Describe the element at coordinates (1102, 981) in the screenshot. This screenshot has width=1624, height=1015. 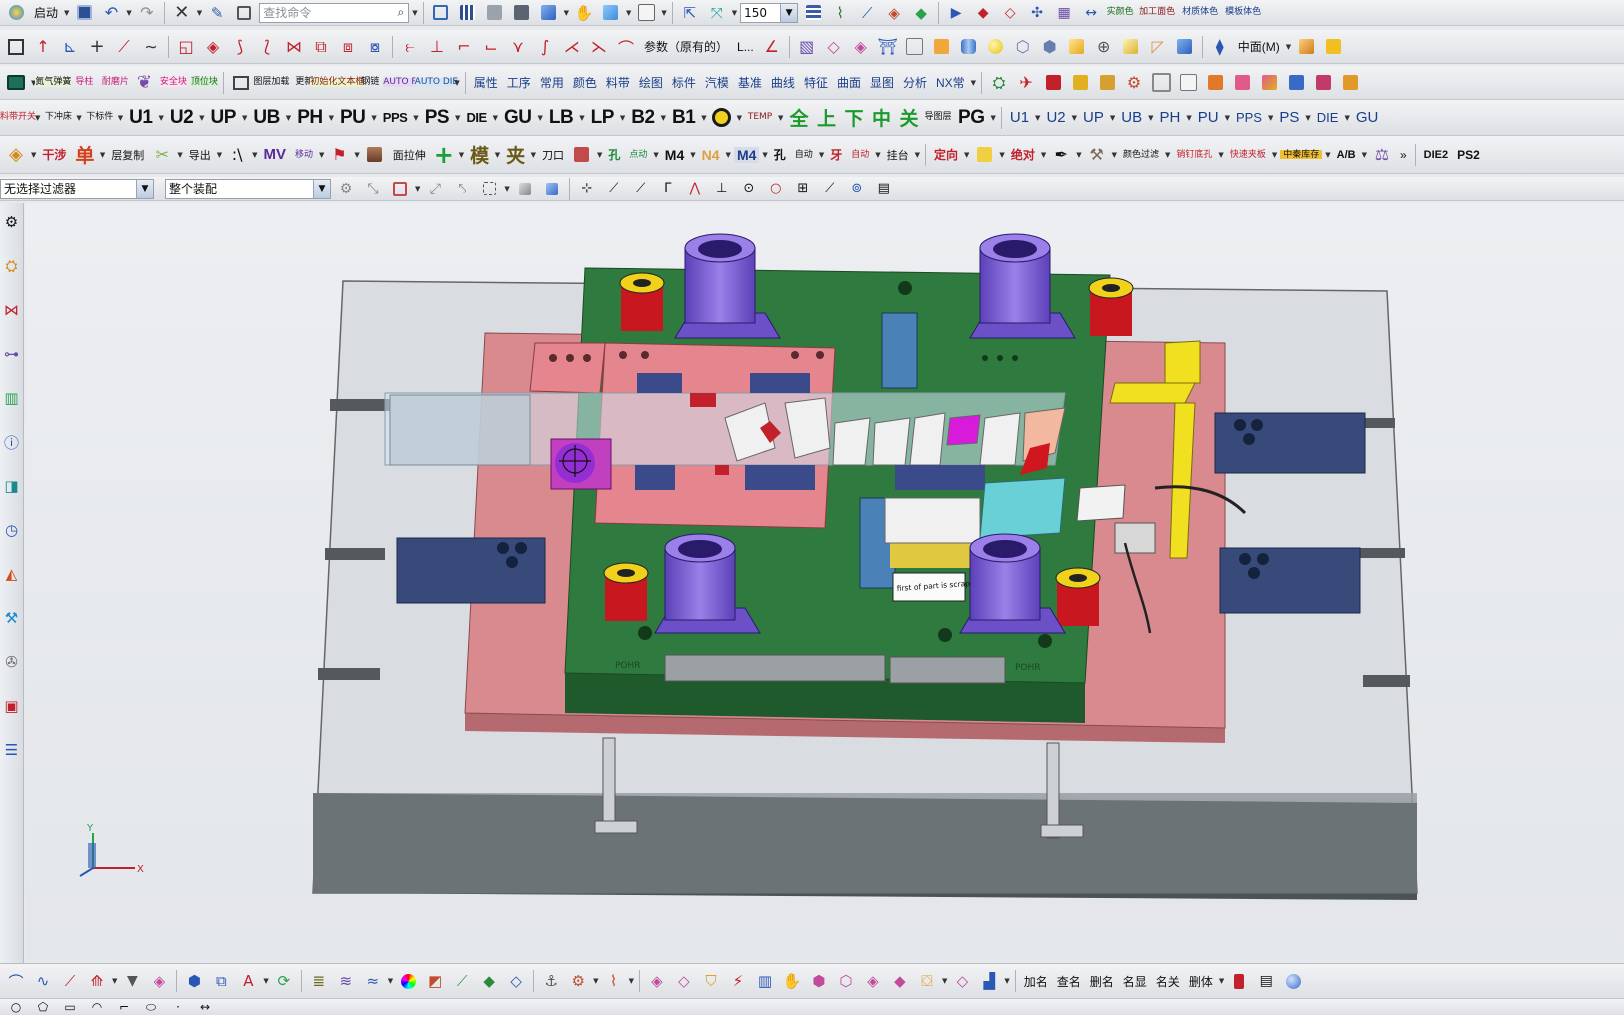
I see `delete-name-button: 删名` at that location.